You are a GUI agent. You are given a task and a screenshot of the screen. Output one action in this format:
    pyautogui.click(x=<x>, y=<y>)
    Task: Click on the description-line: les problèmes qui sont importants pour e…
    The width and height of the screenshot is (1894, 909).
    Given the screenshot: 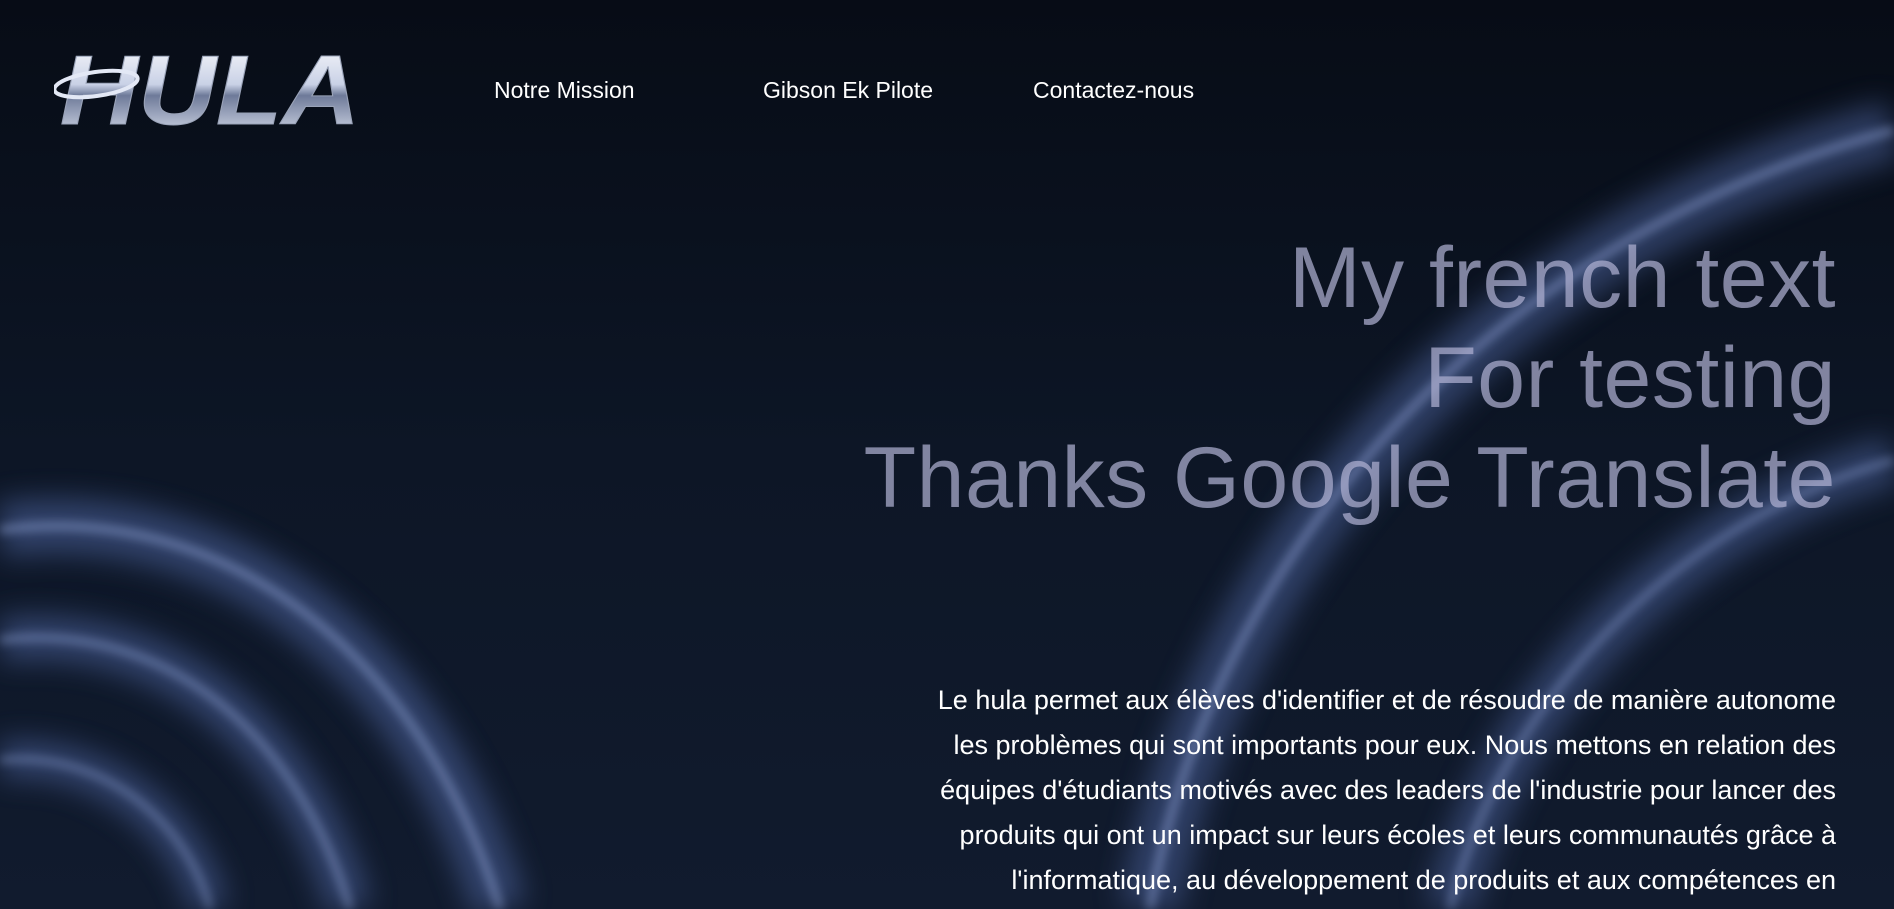 What is the action you would take?
    pyautogui.click(x=1394, y=745)
    